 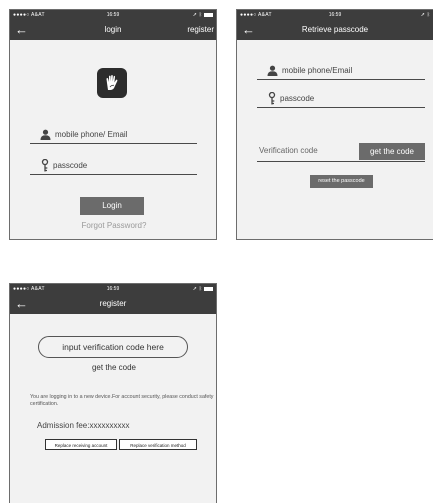 I want to click on register-link: register, so click(x=200, y=30).